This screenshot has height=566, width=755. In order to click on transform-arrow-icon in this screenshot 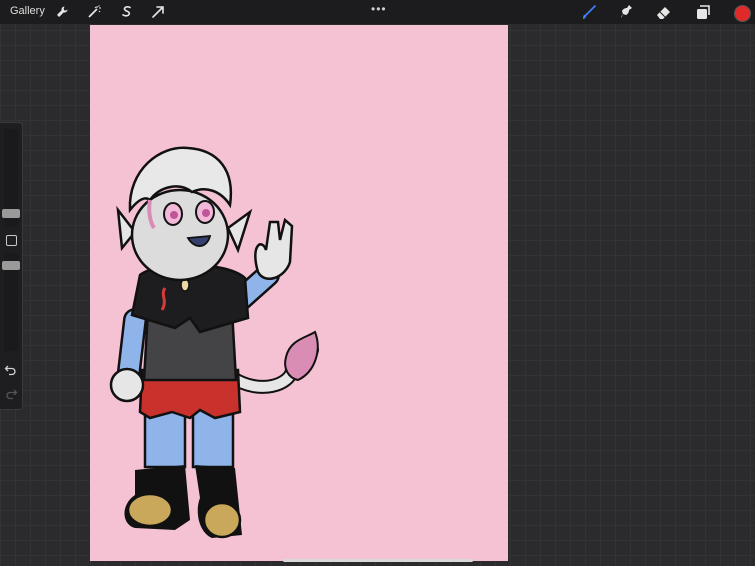, I will do `click(158, 12)`.